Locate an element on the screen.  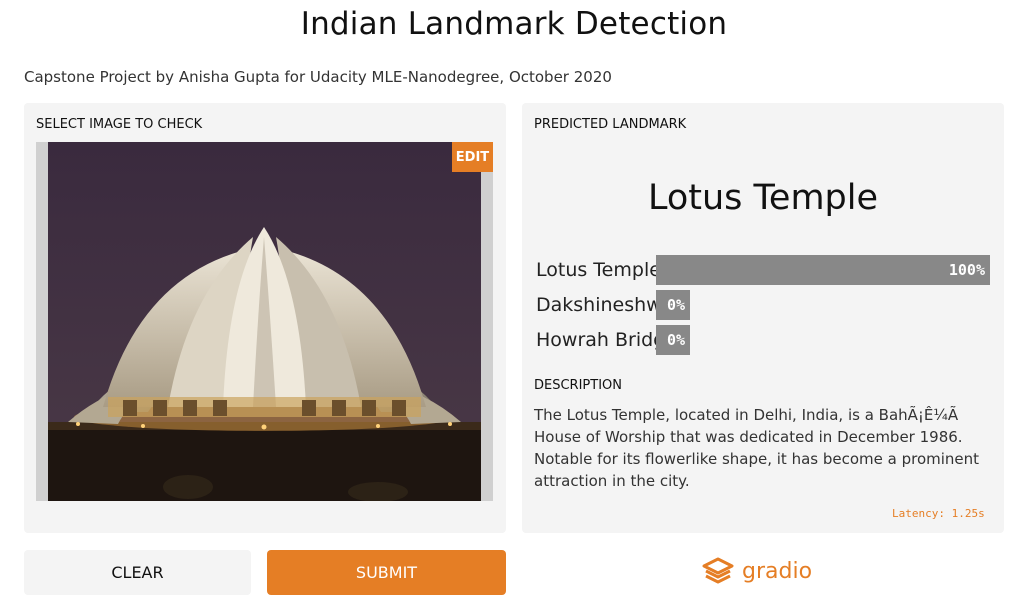
page-title: Indian Landmark Detection is located at coordinates (514, 24).